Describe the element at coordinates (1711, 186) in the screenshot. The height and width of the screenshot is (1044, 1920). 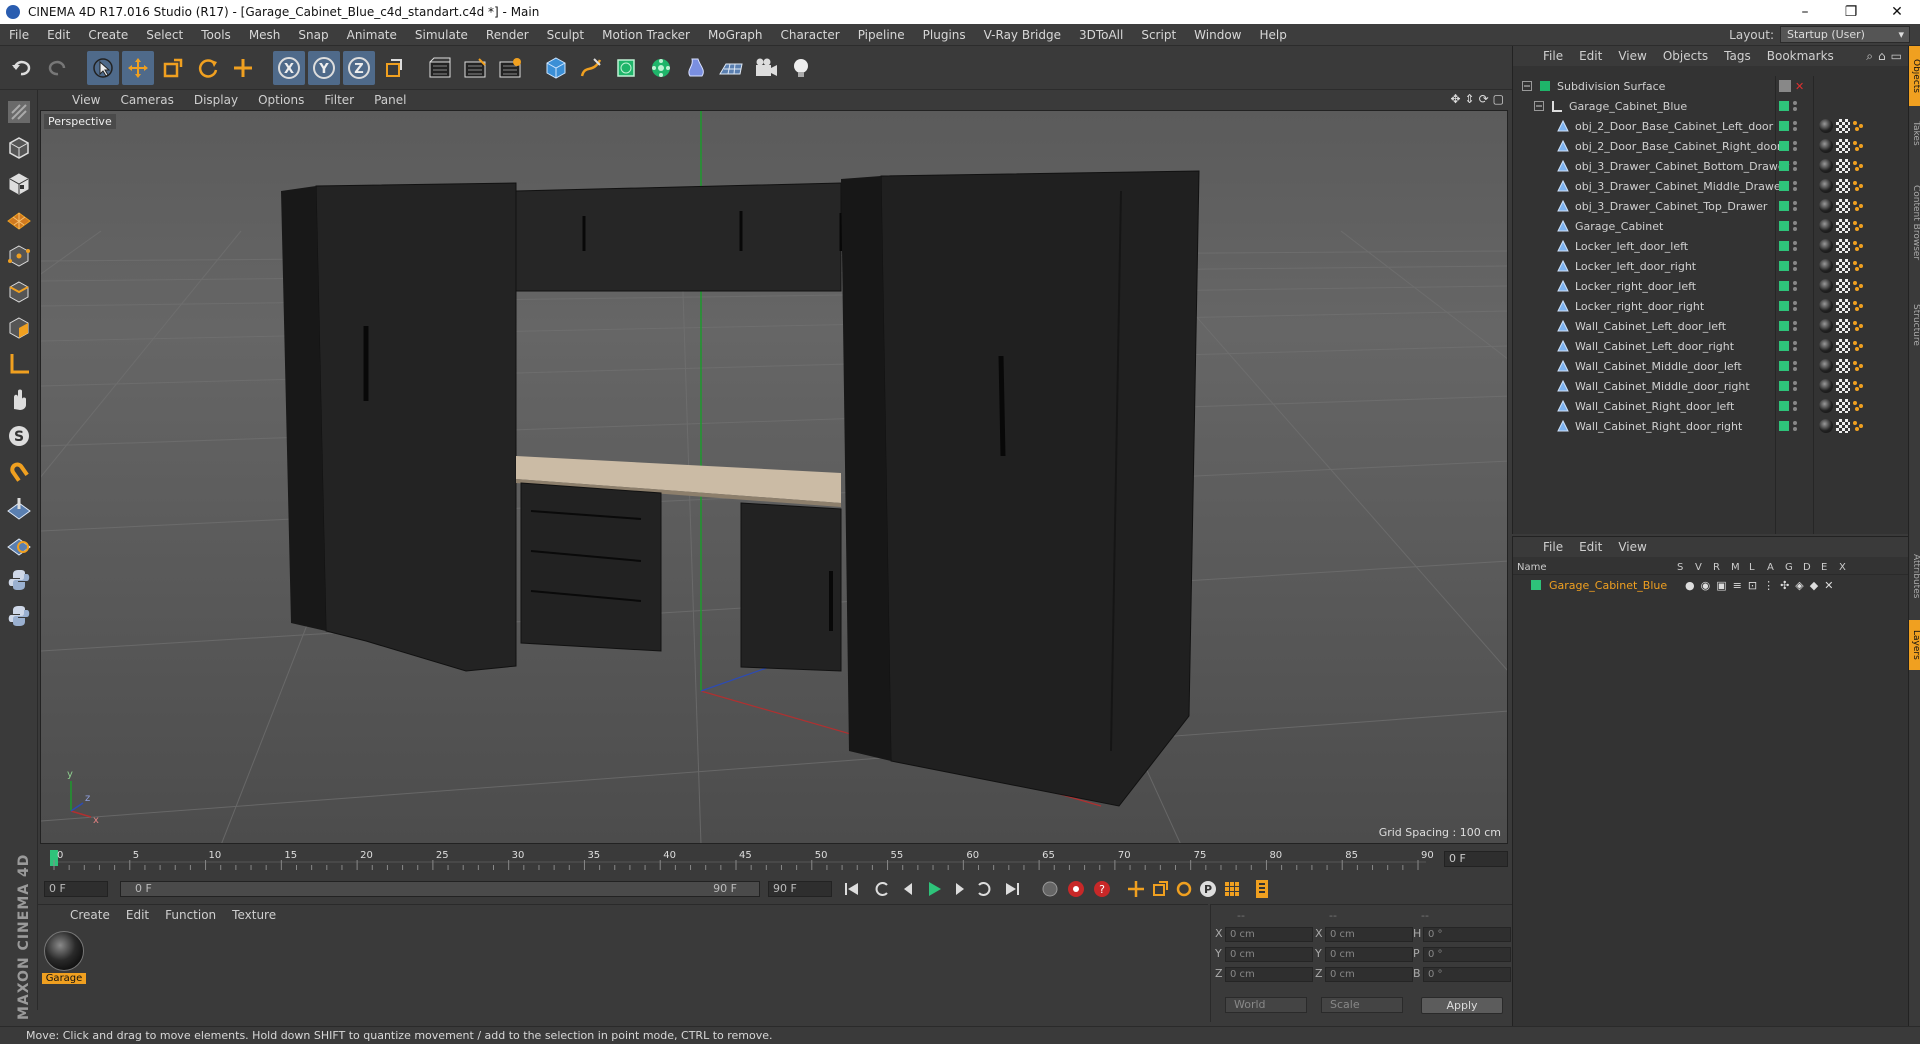
I see `tree-row-object: obj_3_Drawer_Cabinet_Middle_Drawer` at that location.